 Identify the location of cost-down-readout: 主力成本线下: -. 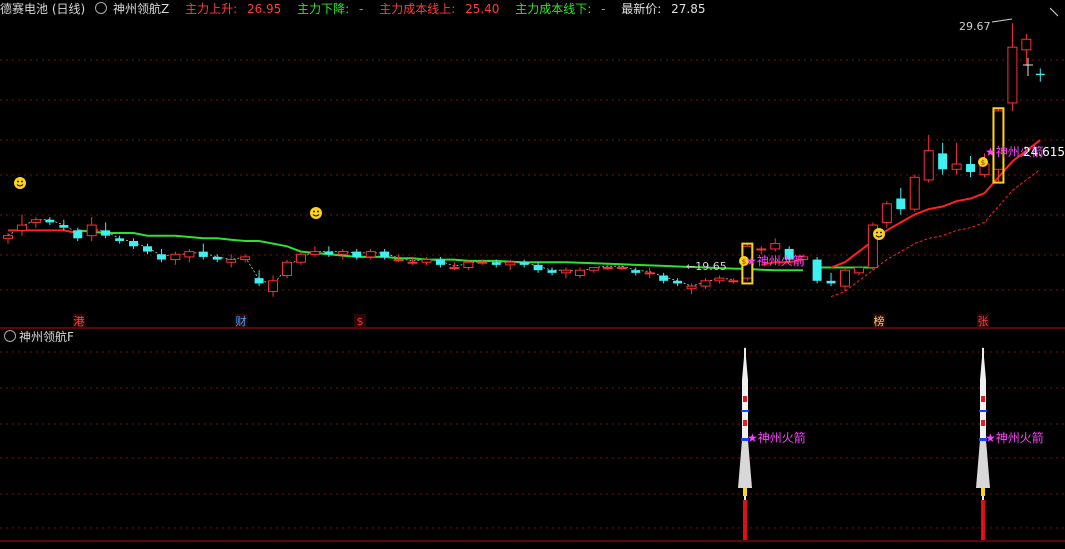
(560, 9).